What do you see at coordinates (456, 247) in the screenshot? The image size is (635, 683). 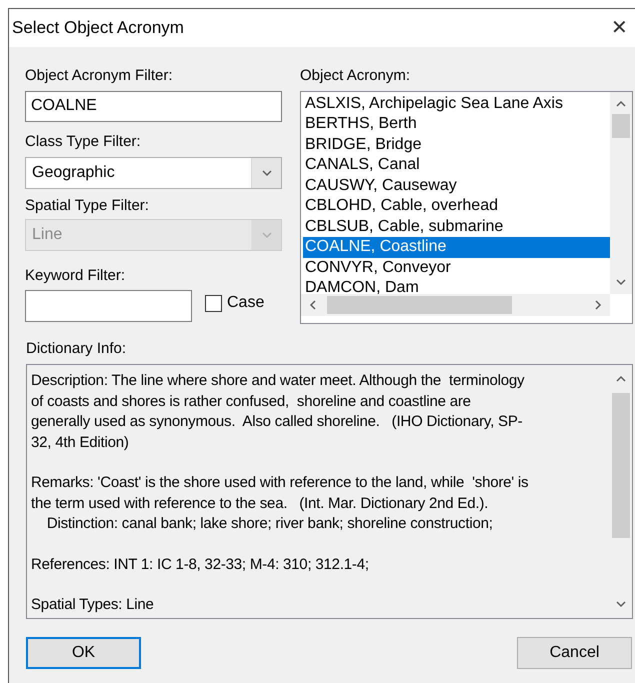 I see `list-item: COALNE, Coastline` at bounding box center [456, 247].